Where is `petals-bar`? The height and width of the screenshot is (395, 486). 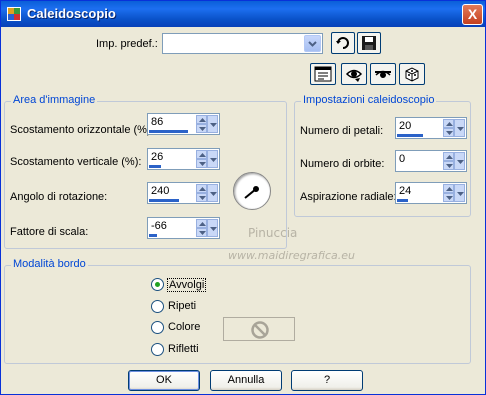
petals-bar is located at coordinates (410, 135).